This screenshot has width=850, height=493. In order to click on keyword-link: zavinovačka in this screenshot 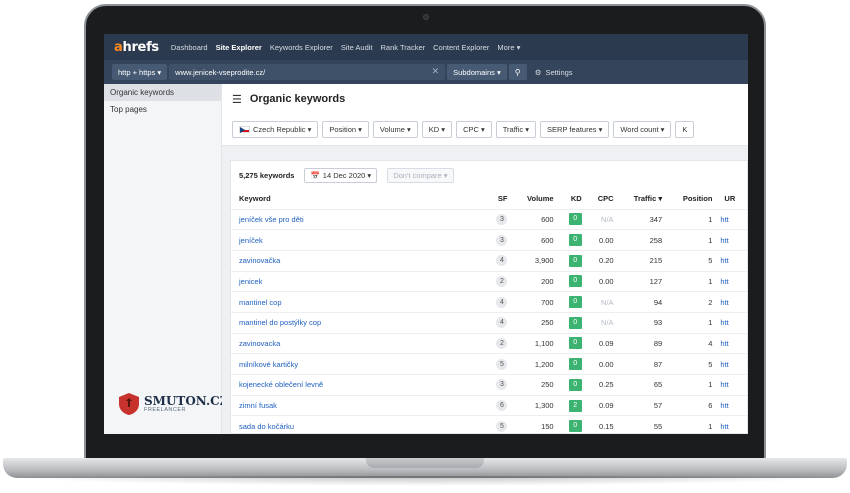, I will do `click(358, 260)`.